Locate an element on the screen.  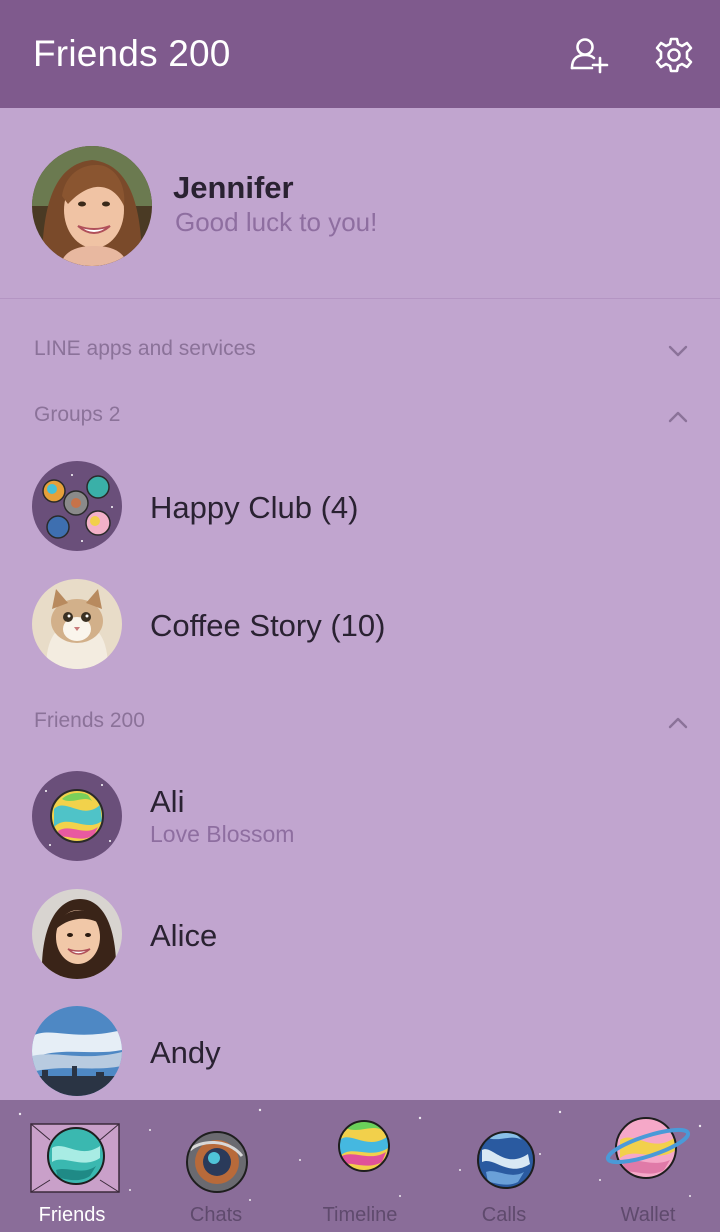
group-name: Happy Club (4) is located at coordinates (254, 507).